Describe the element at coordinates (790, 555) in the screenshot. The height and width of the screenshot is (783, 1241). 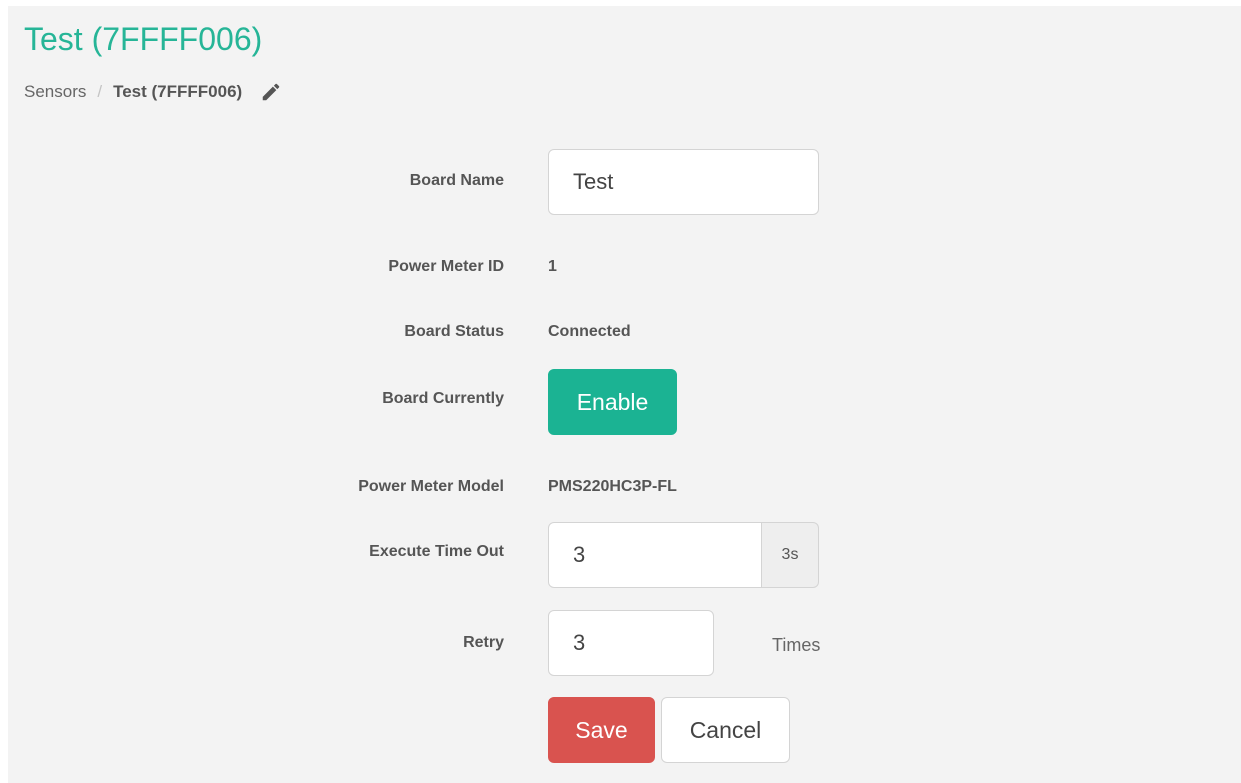
I see `execute-time-out-addon: 3s` at that location.